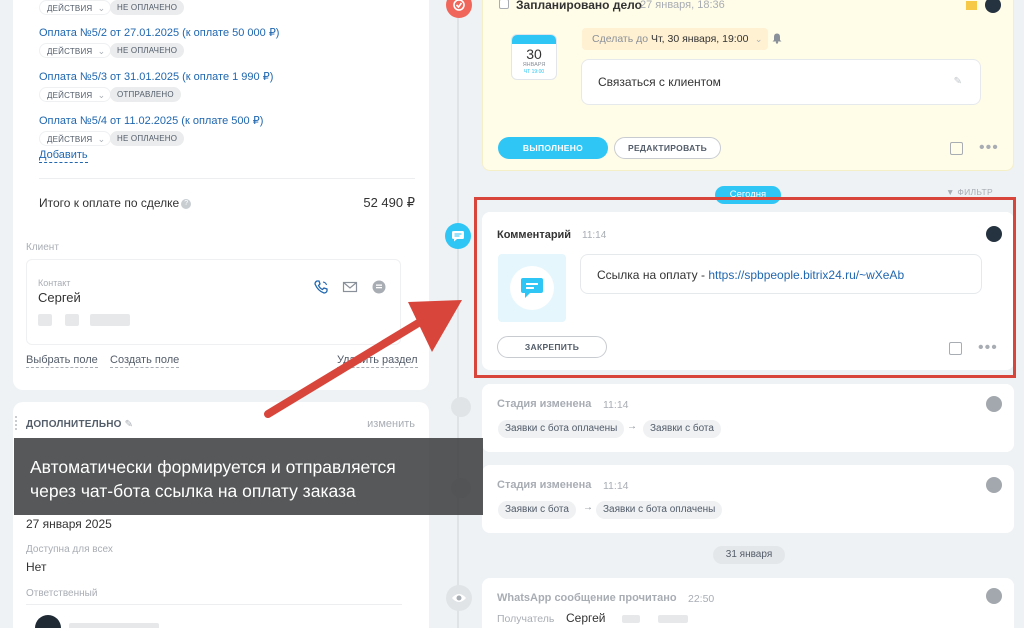 This screenshot has height=628, width=1024. What do you see at coordinates (54, 283) in the screenshot?
I see `contact-label: Контакт` at bounding box center [54, 283].